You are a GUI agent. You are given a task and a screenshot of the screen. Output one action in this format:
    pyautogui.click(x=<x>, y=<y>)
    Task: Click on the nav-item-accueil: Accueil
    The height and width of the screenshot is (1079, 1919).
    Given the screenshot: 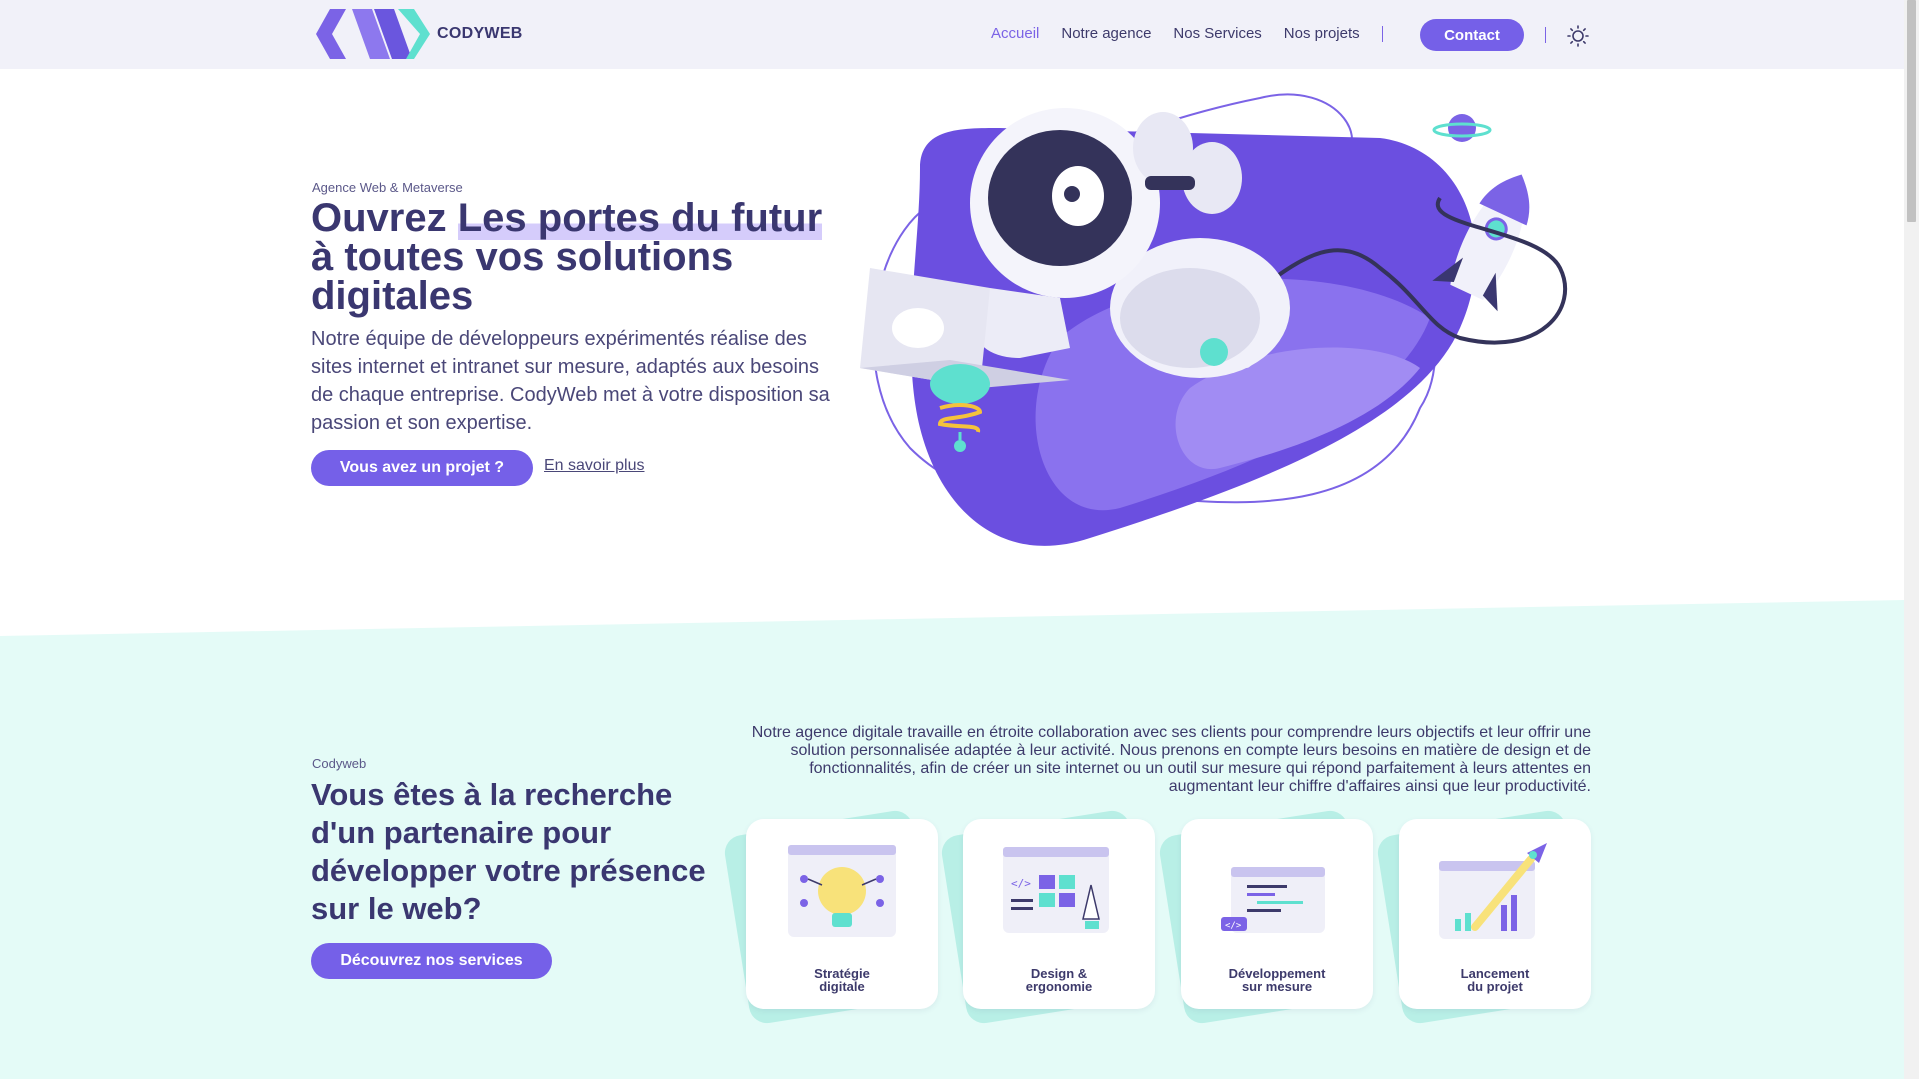 What is the action you would take?
    pyautogui.click(x=1015, y=33)
    